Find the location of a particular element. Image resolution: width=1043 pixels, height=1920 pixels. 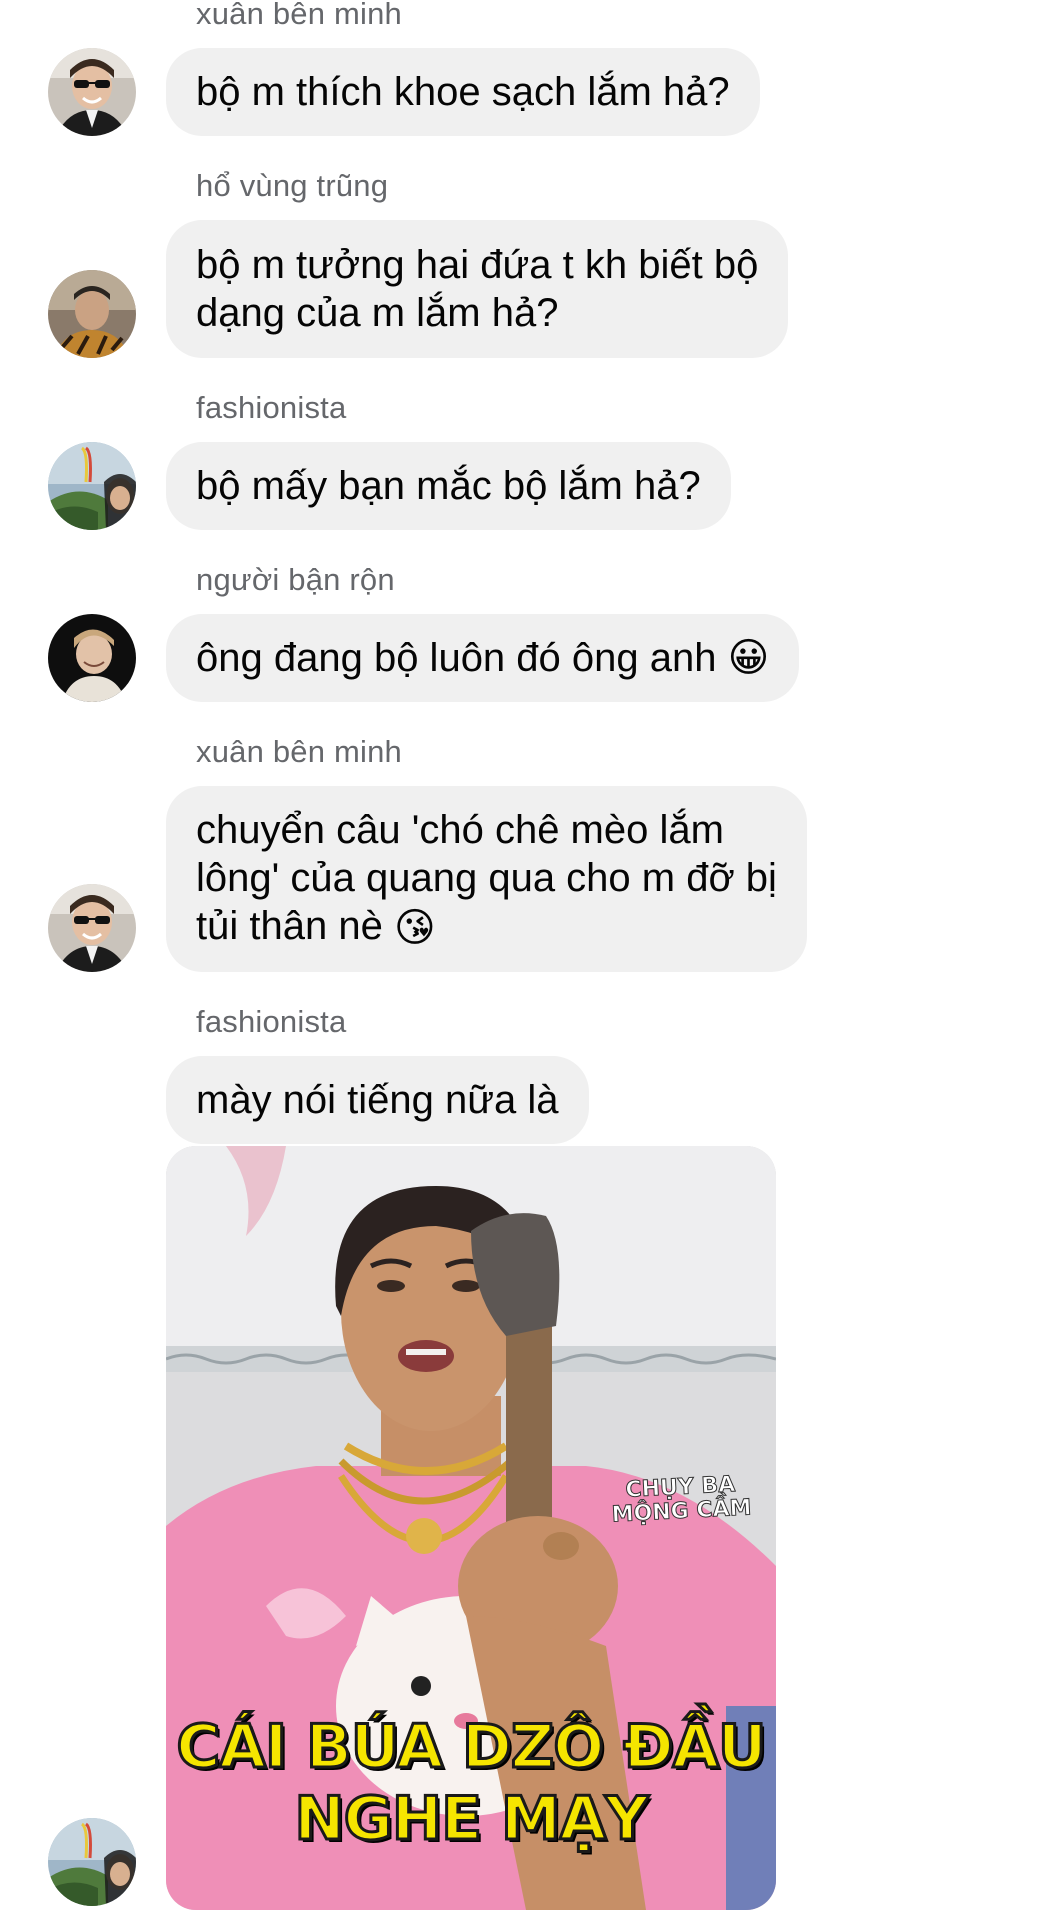

meme-caption-line: NGHE MẠY is located at coordinates (471, 1819).